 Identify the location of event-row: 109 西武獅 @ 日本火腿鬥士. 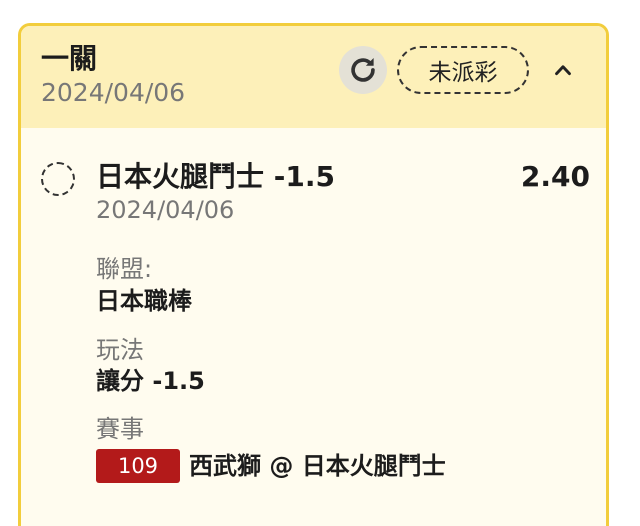
(271, 466).